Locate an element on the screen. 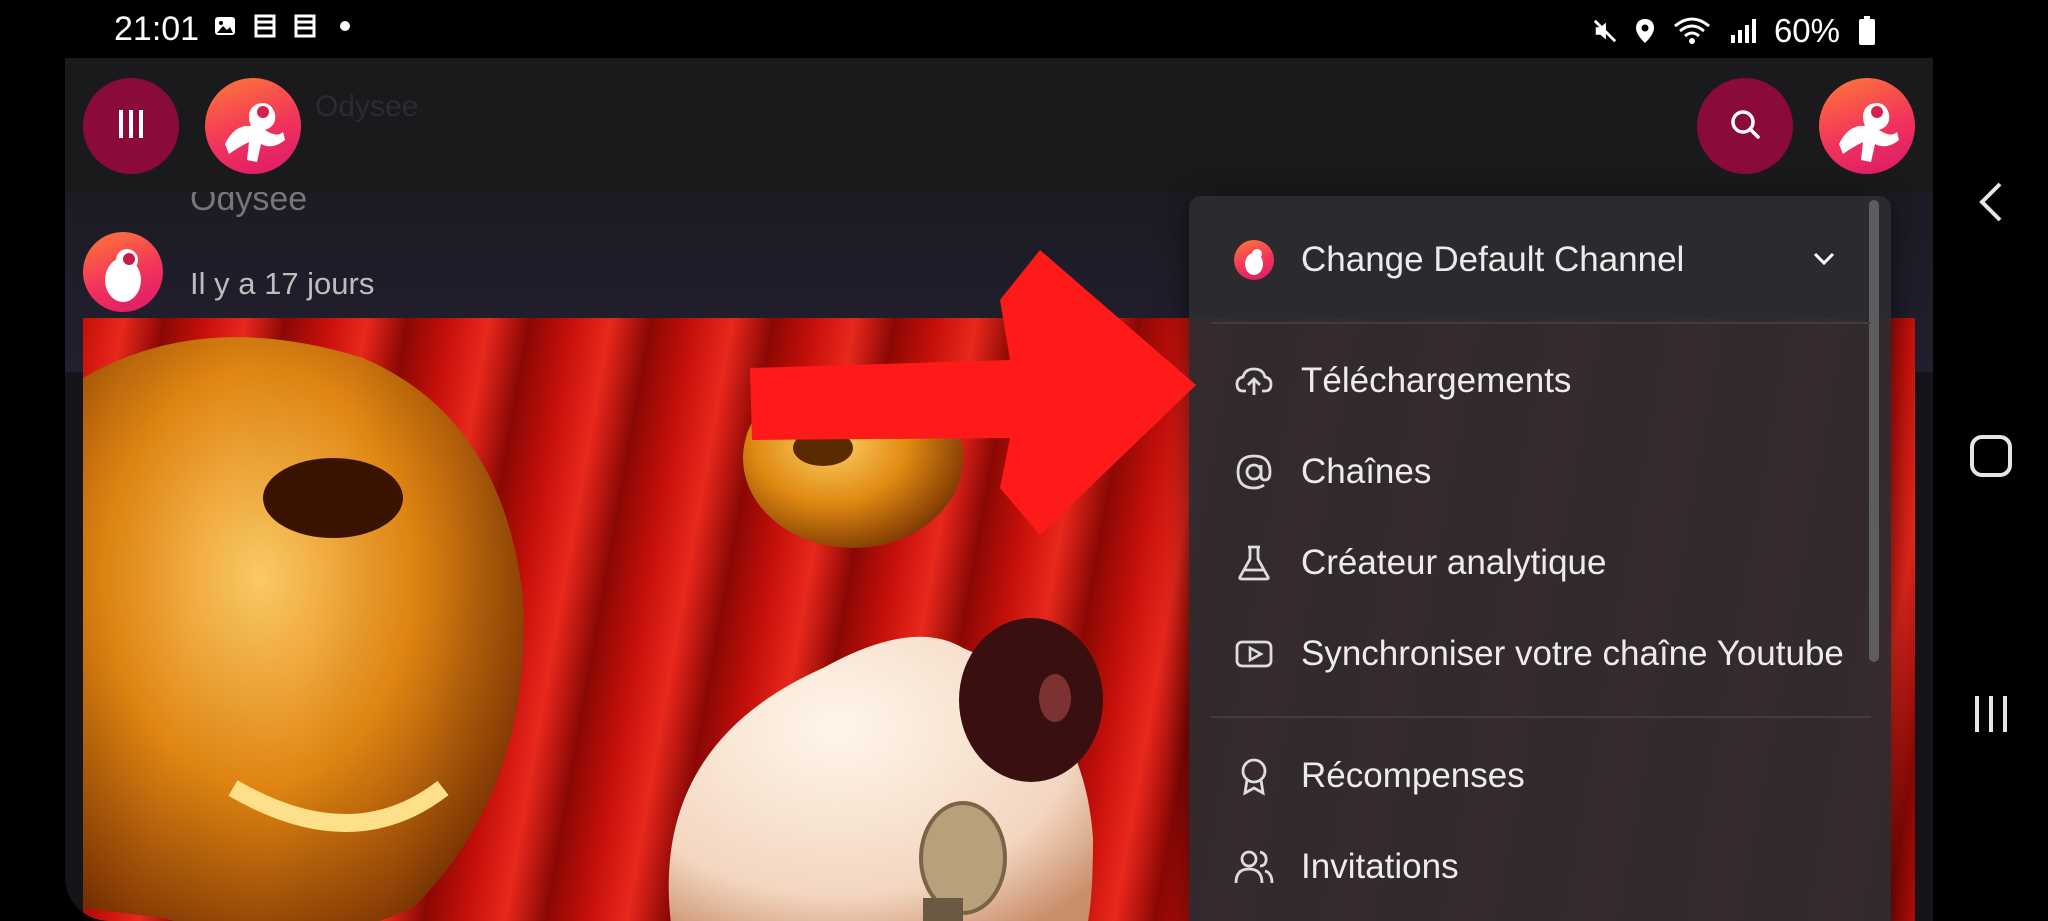 The height and width of the screenshot is (921, 2048). clock: 21:01 is located at coordinates (157, 29).